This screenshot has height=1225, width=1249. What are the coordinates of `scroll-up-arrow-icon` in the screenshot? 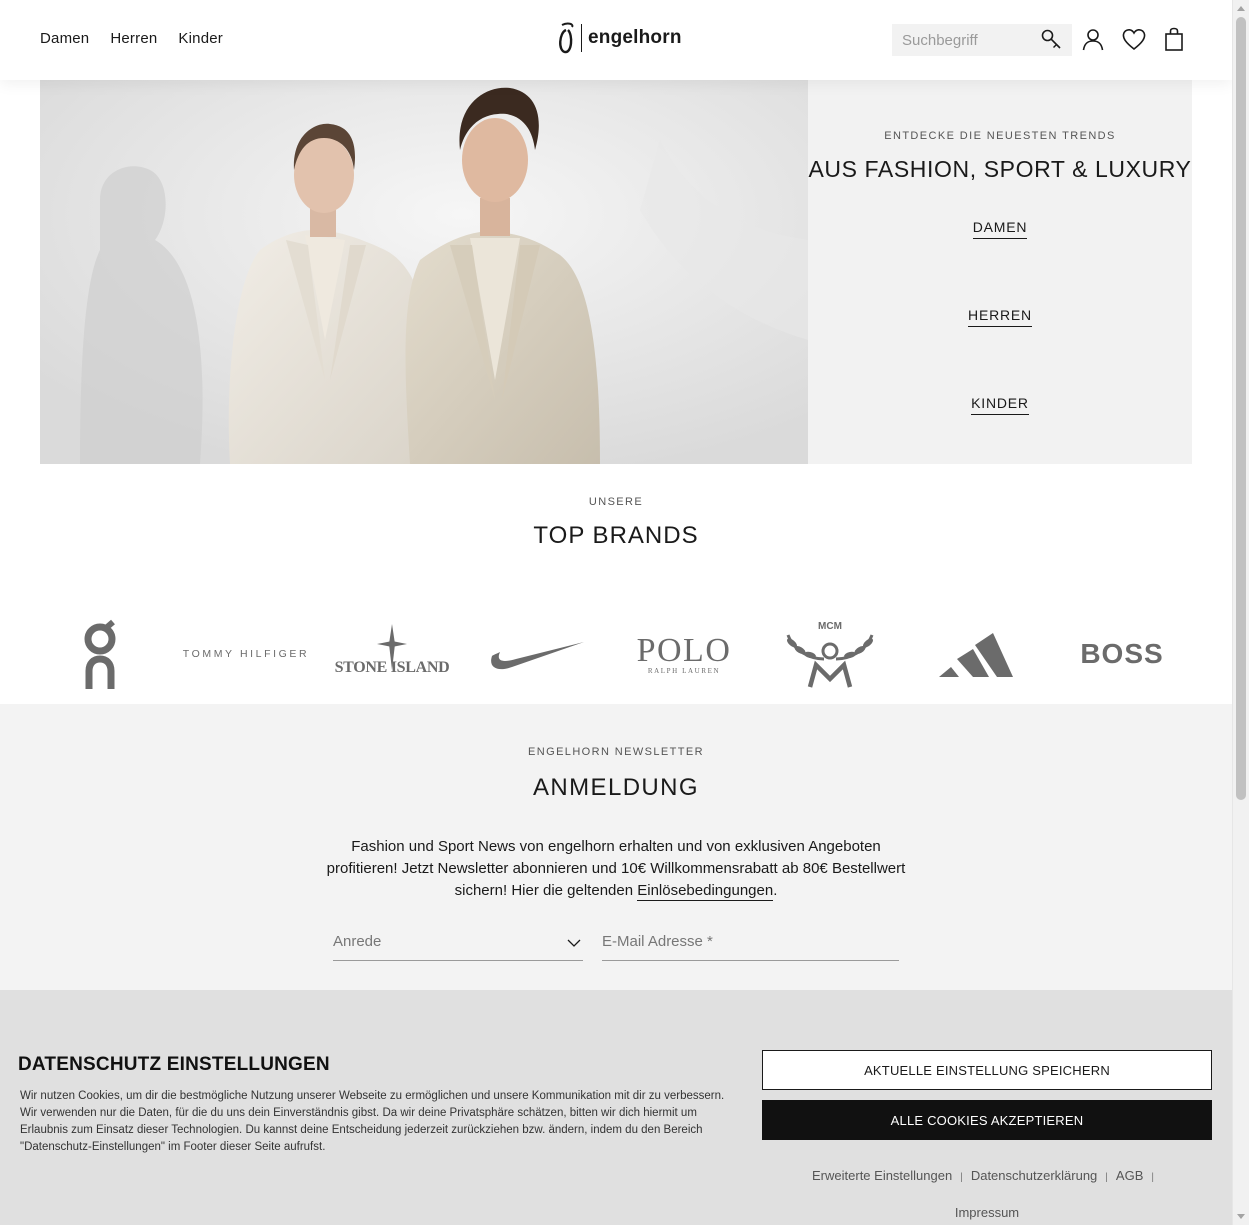 It's located at (1241, 8).